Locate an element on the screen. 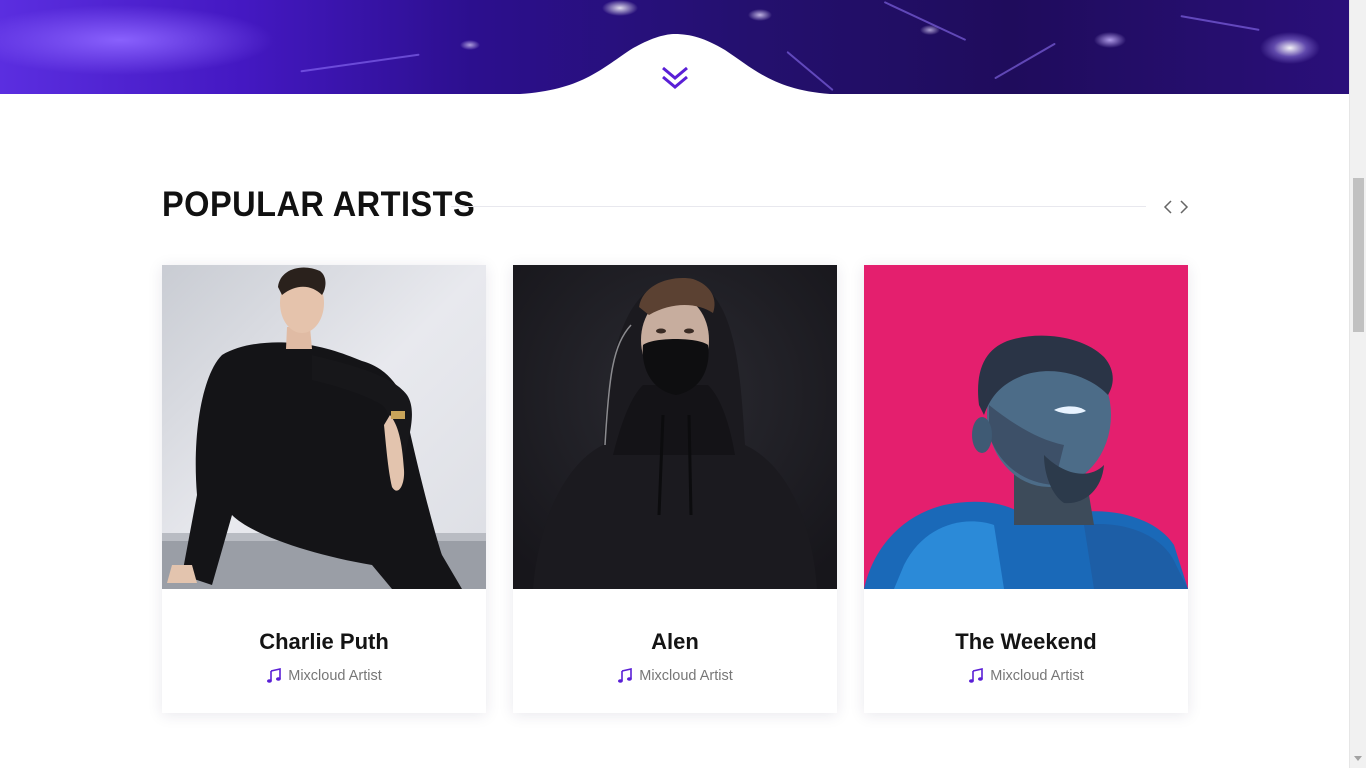  chevron-right-icon is located at coordinates (1184, 207).